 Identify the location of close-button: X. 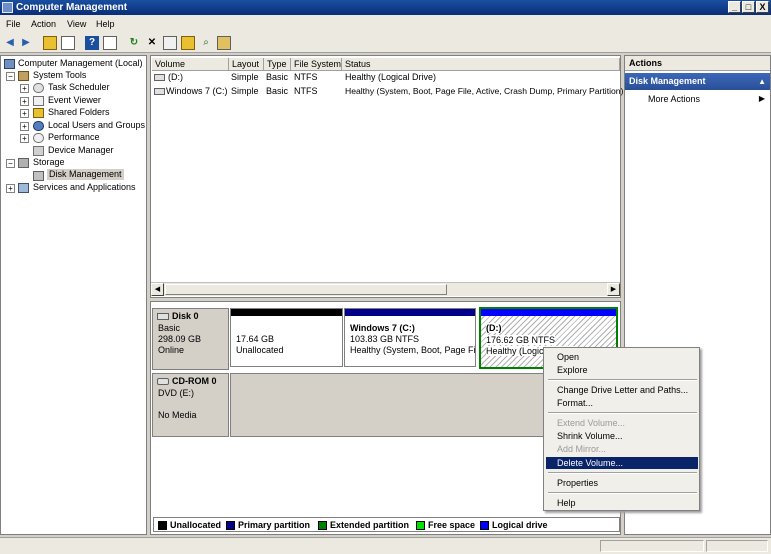
(762, 7).